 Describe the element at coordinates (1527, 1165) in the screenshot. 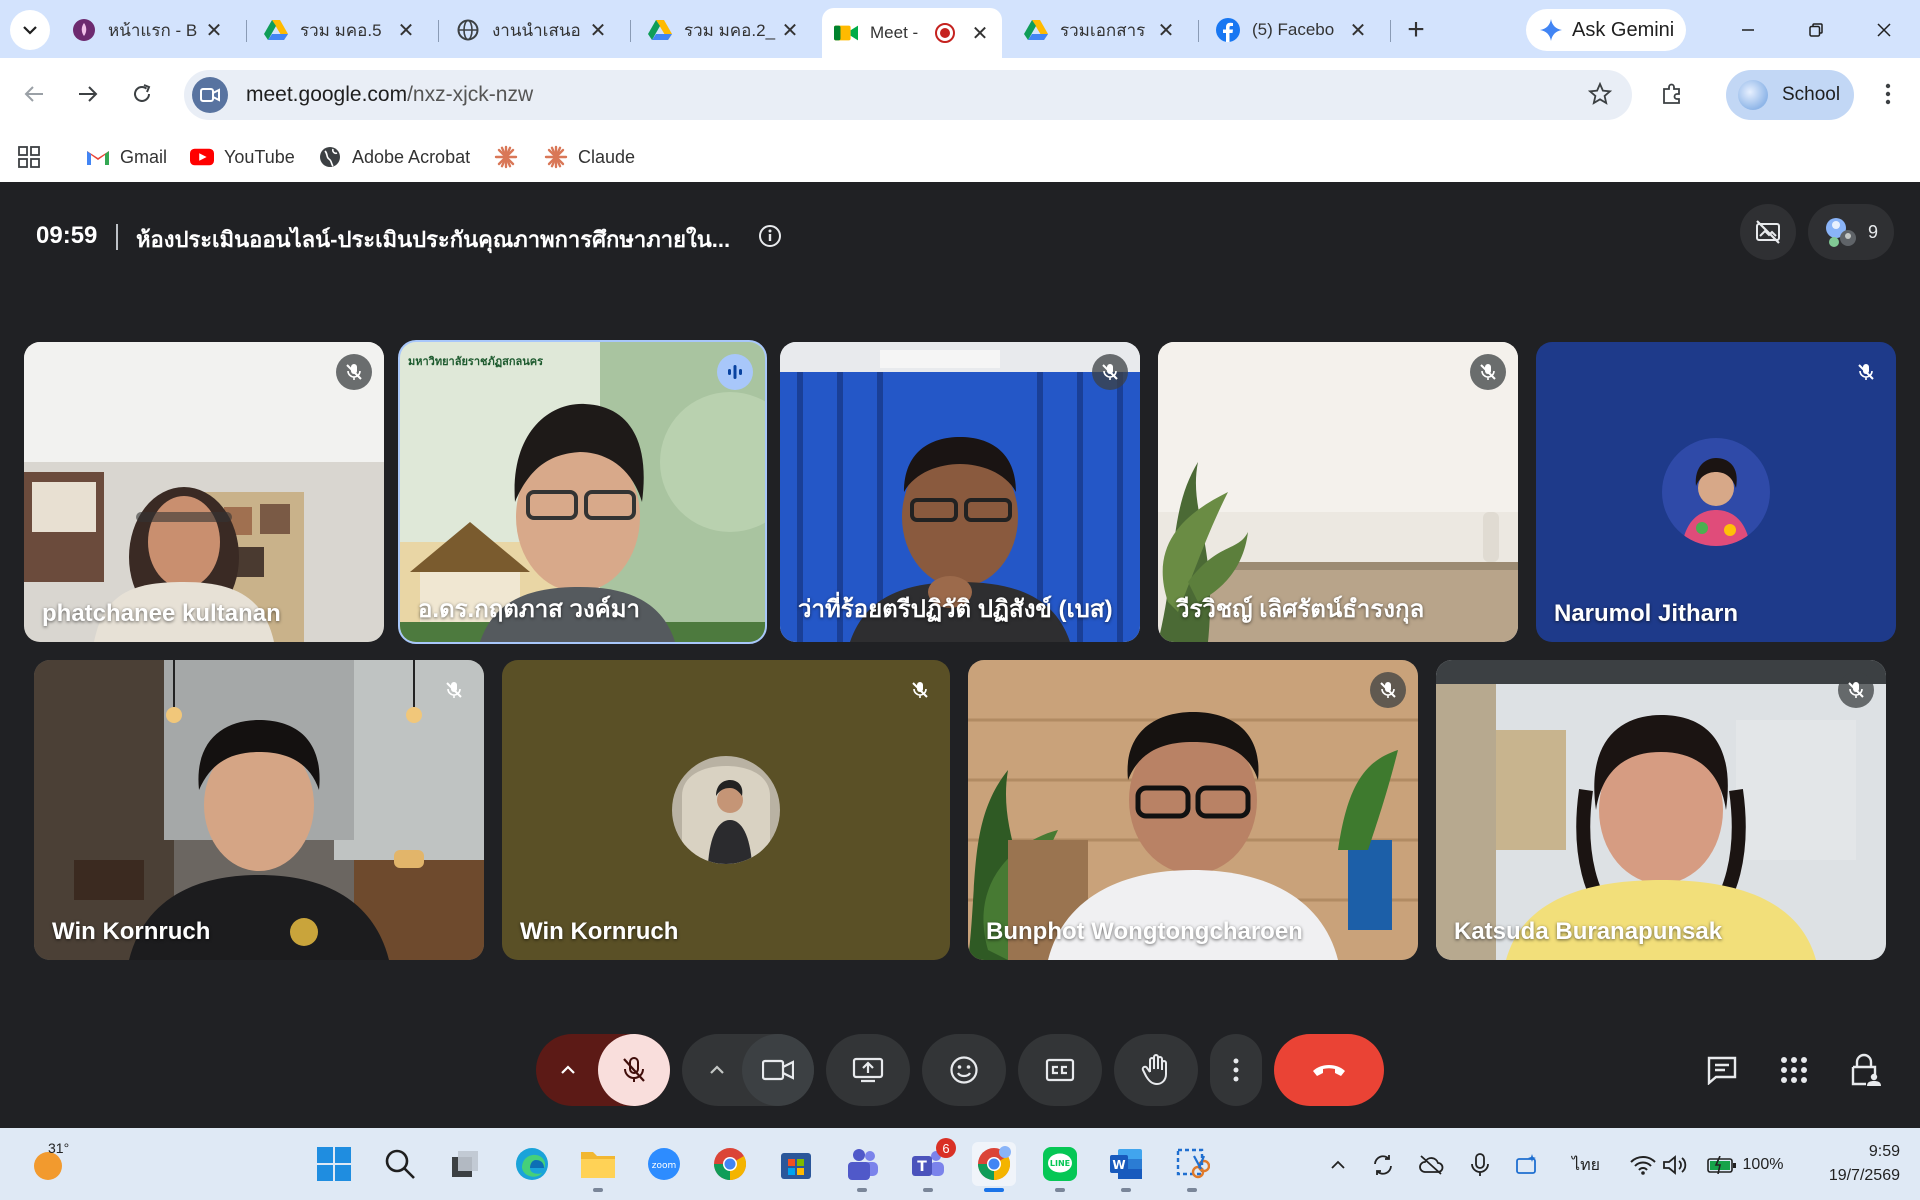

I see `copilot-tray-icon` at that location.